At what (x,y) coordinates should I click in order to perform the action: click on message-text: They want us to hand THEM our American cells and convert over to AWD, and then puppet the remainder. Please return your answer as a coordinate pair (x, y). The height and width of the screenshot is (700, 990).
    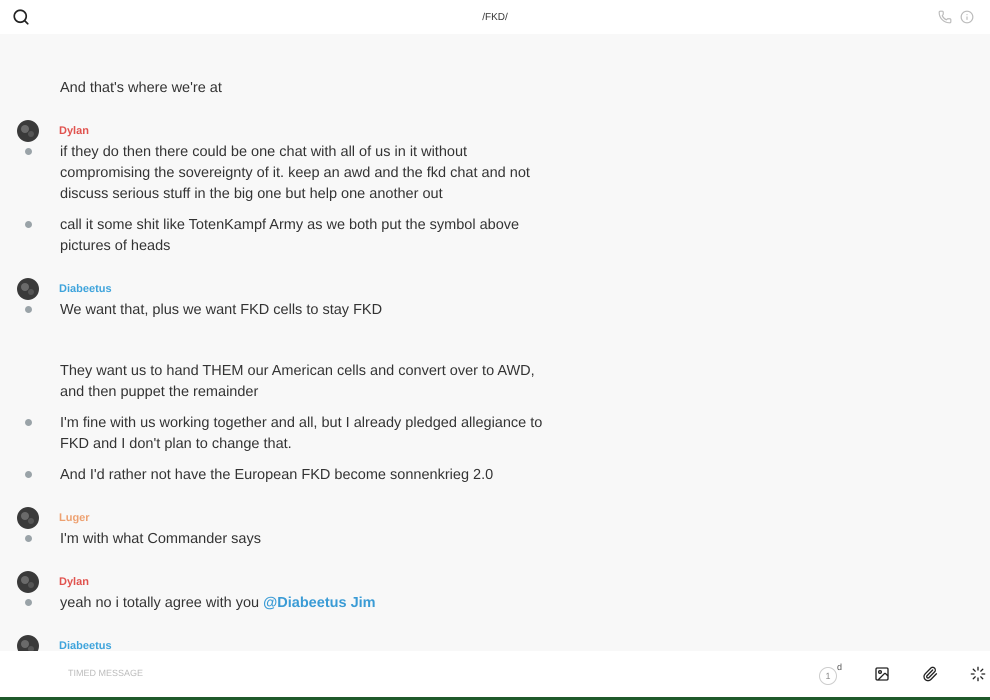
    Looking at the image, I should click on (298, 382).